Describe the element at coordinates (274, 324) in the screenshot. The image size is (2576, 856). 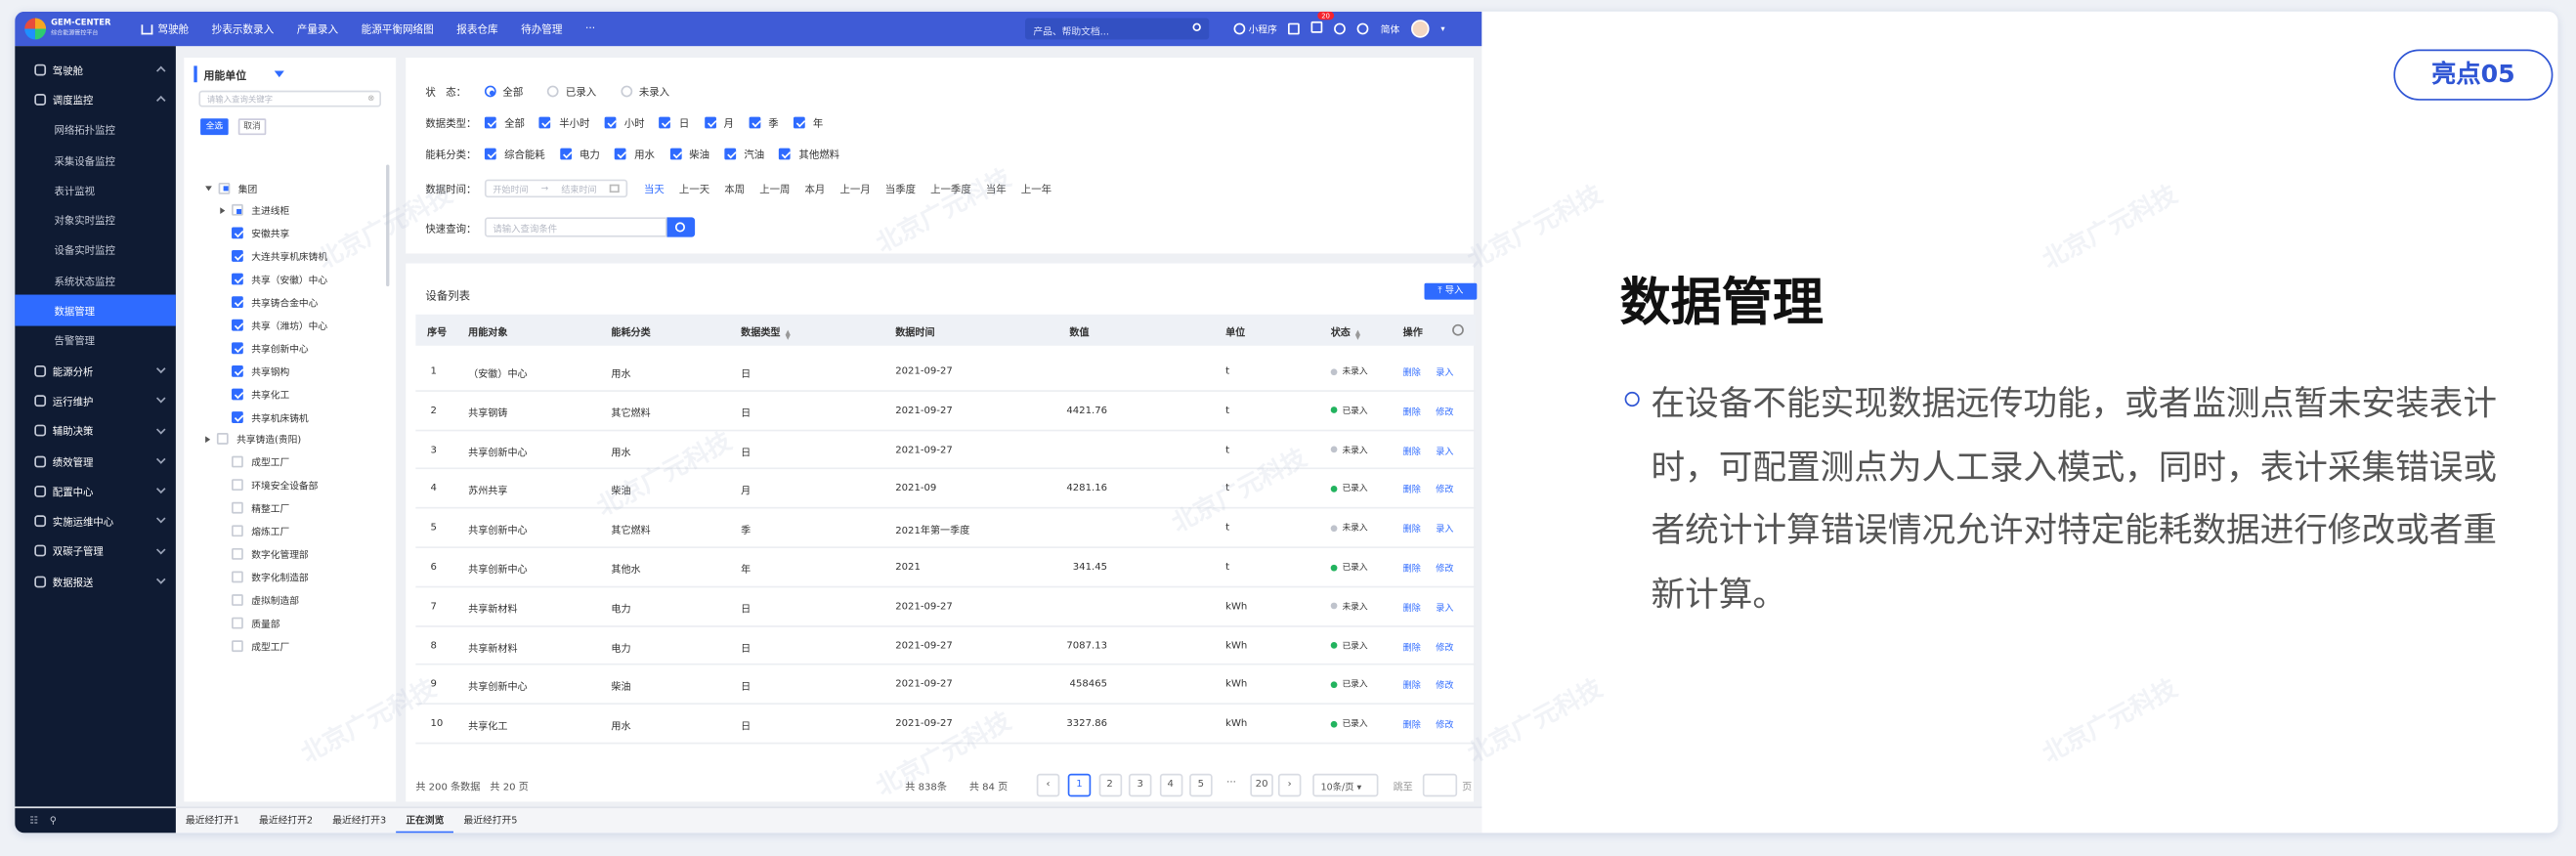
I see `tree-node: 共享（潍坊）中心` at that location.